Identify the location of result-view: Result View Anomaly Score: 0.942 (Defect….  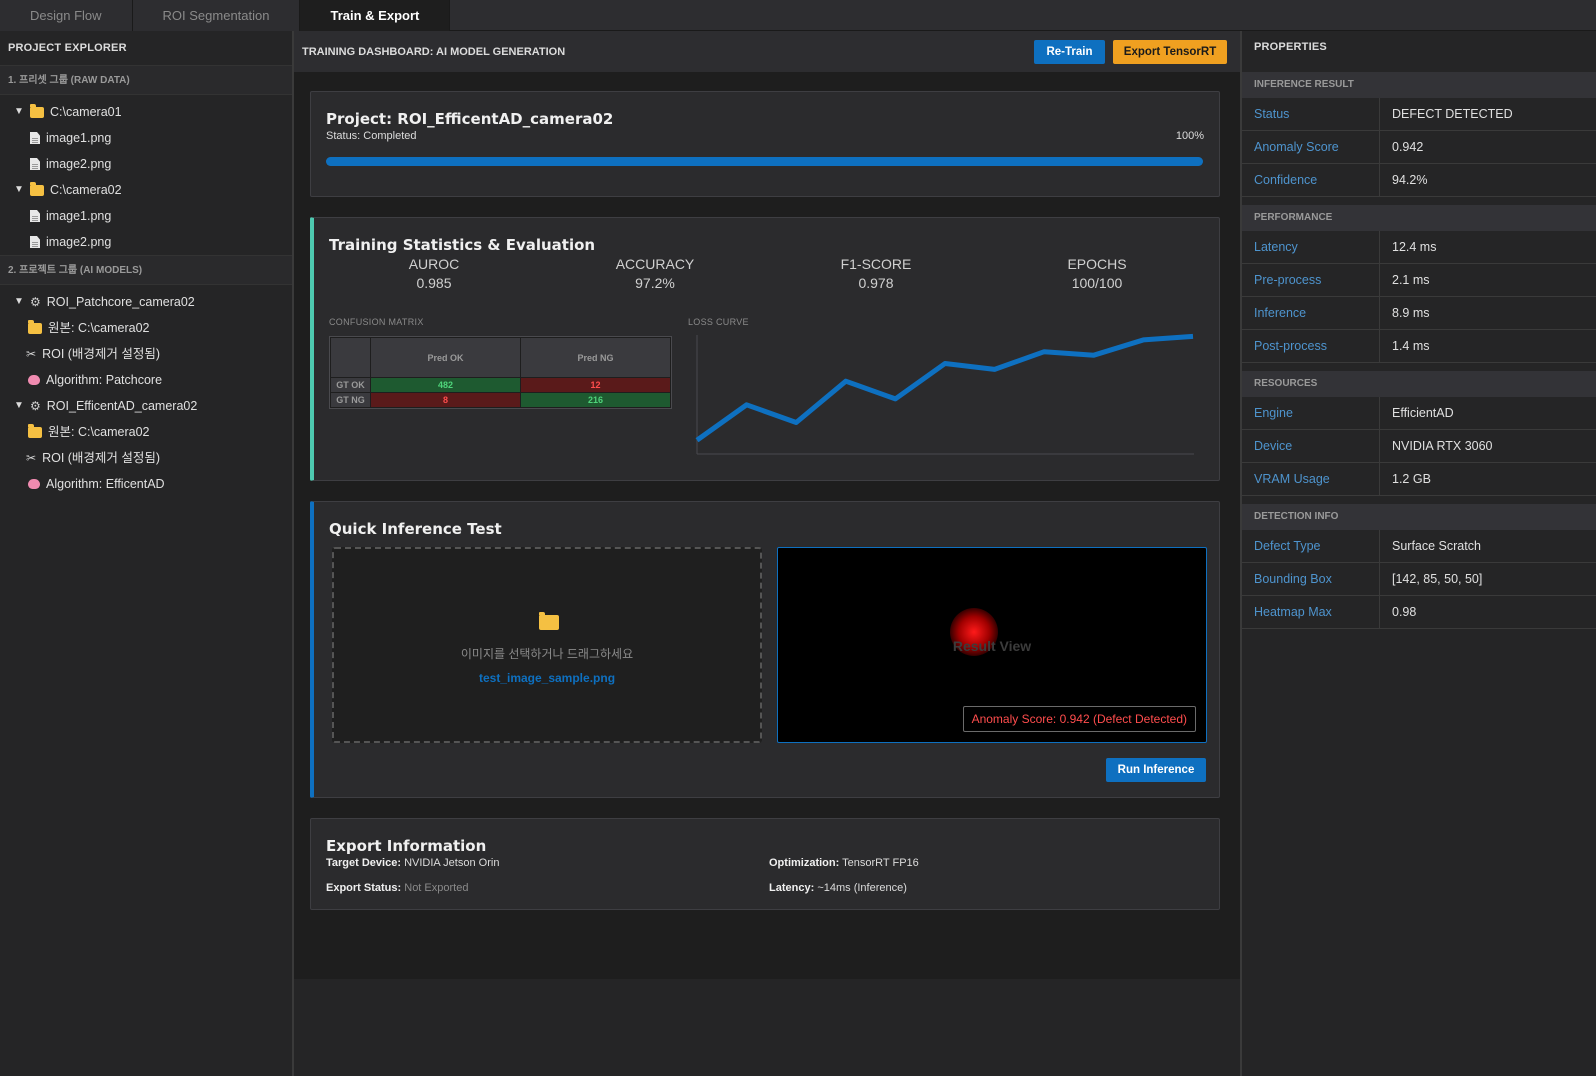
(992, 645).